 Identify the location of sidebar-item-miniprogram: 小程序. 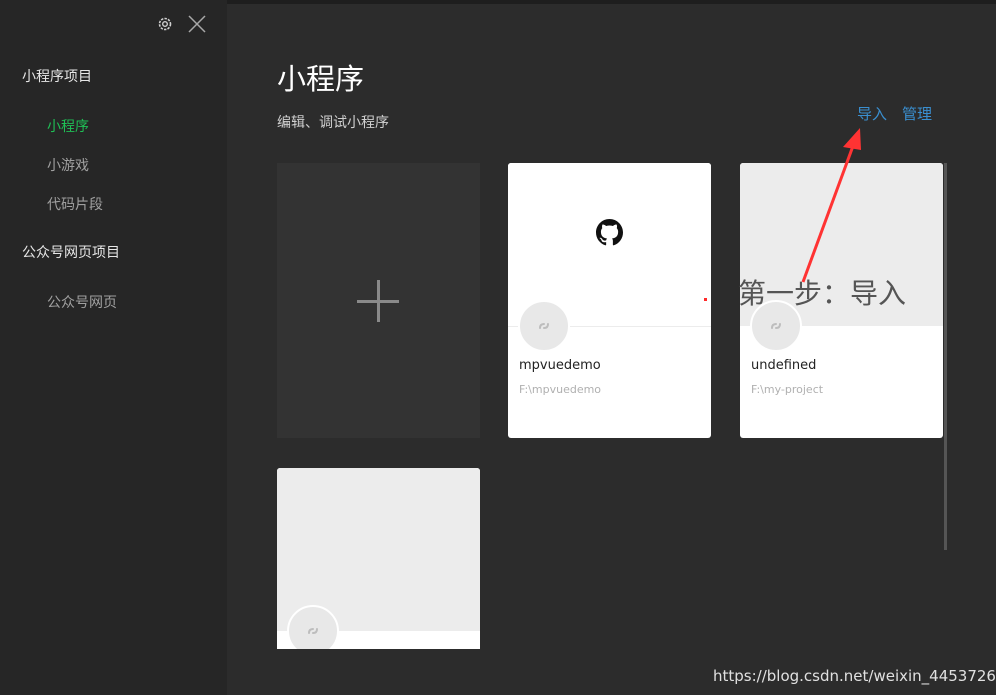
(68, 126).